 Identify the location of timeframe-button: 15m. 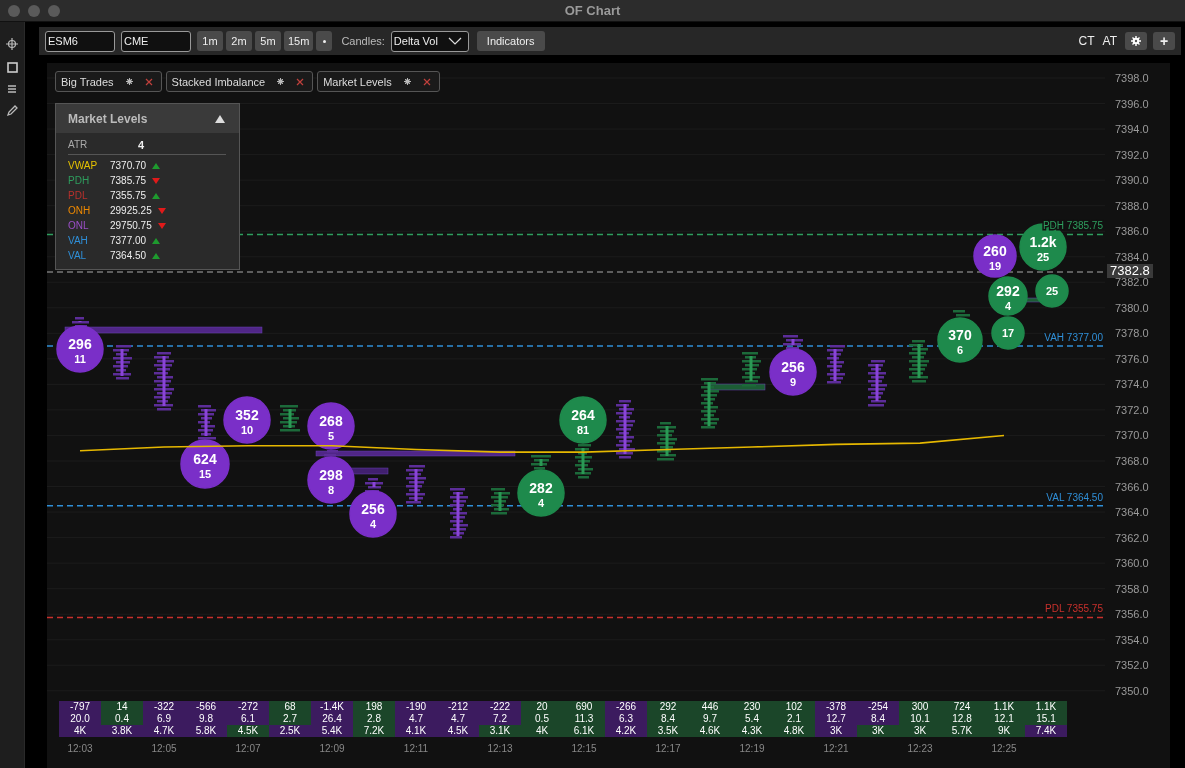
(299, 41).